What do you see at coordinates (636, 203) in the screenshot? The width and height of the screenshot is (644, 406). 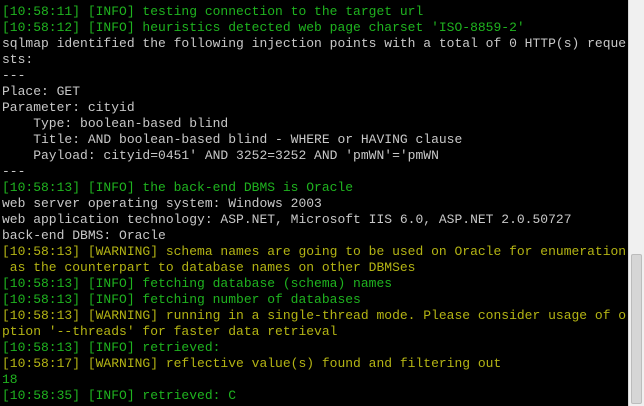 I see `vertical-scrollbar` at bounding box center [636, 203].